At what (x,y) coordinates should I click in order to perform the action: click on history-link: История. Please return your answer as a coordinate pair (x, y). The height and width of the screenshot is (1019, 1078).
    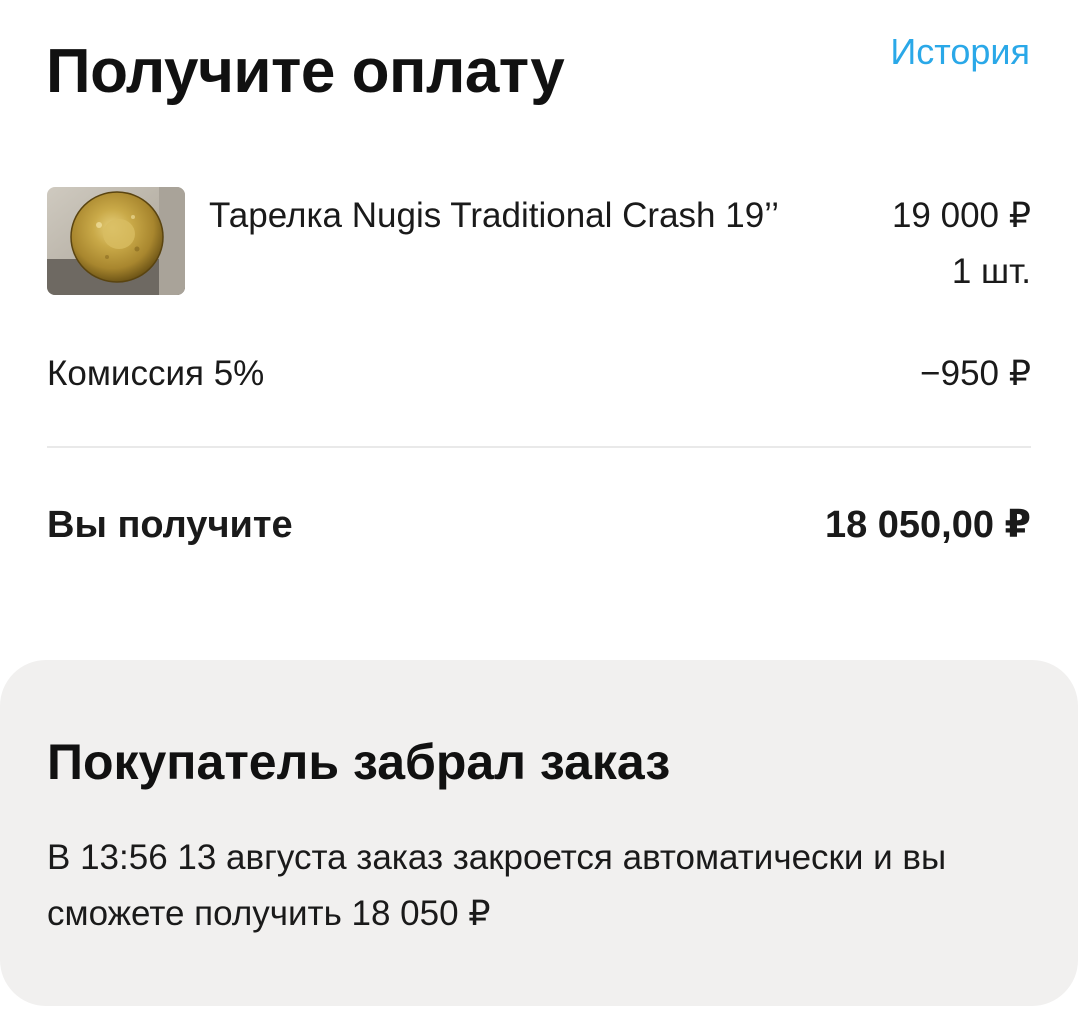
    Looking at the image, I should click on (960, 52).